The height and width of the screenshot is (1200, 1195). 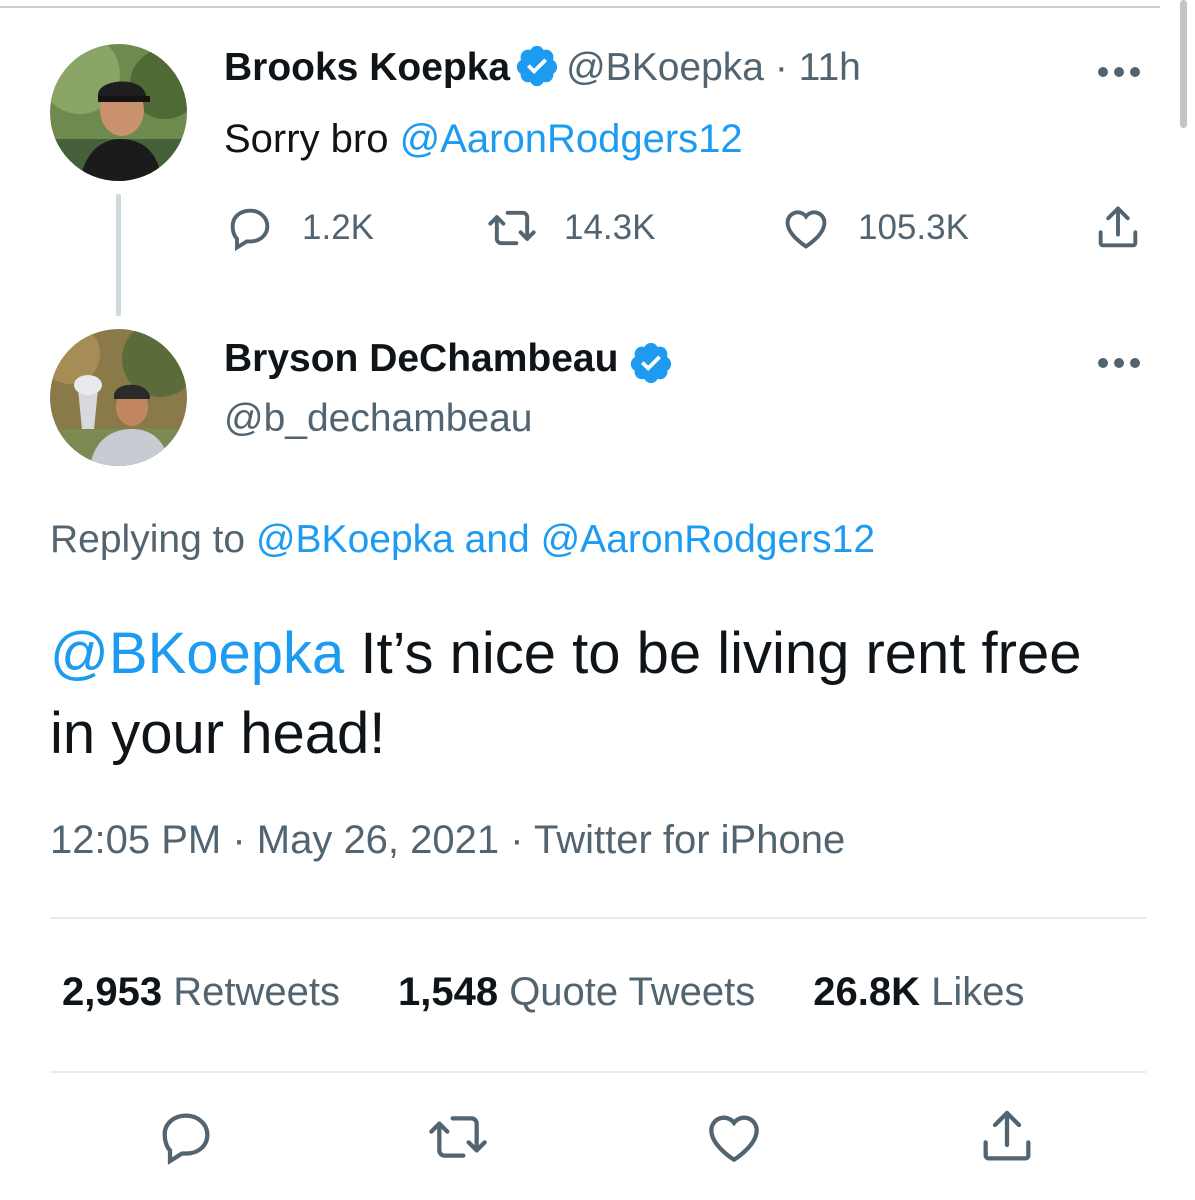 I want to click on tweet1-header: Brooks Koepka @BKoepka · 11h, so click(x=542, y=67).